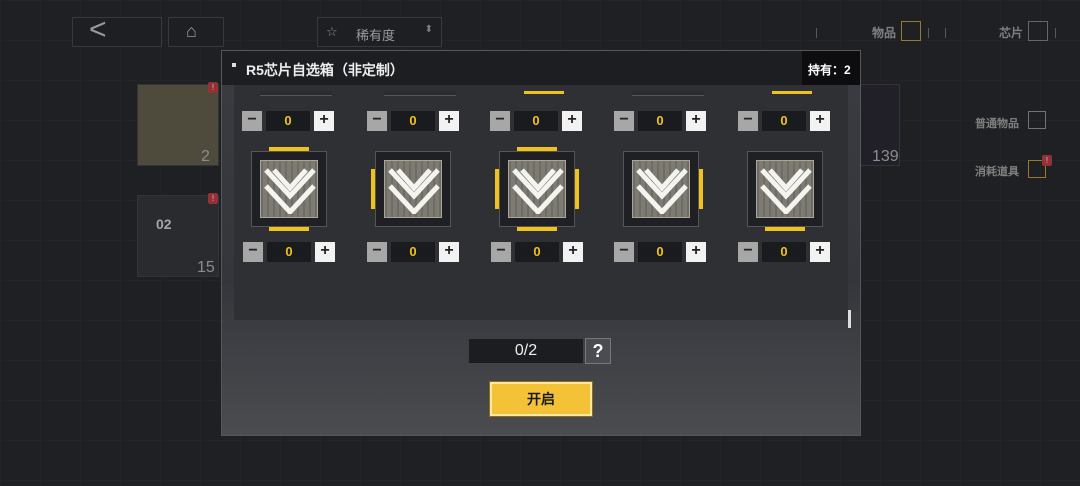 The image size is (1080, 486). Describe the element at coordinates (849, 319) in the screenshot. I see `list-scrollbar` at that location.